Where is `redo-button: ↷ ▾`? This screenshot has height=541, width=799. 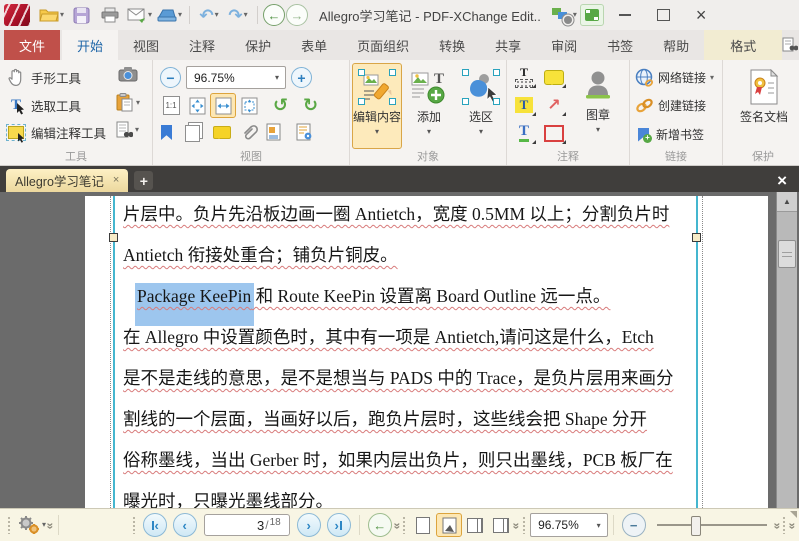 redo-button: ↷ ▾ is located at coordinates (238, 15).